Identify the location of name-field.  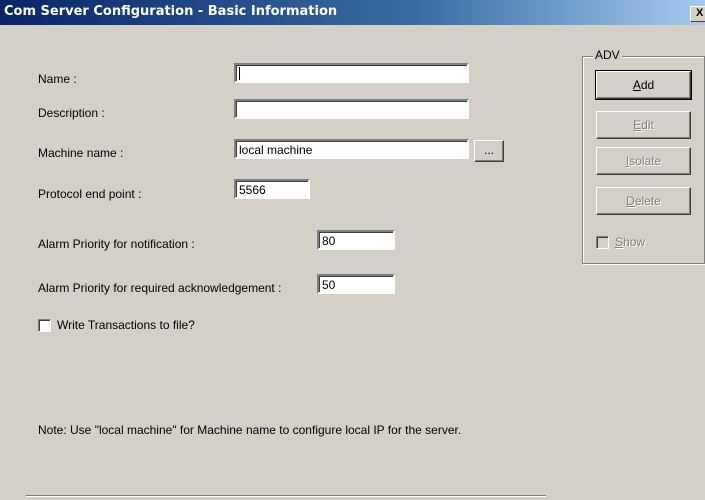
(351, 73).